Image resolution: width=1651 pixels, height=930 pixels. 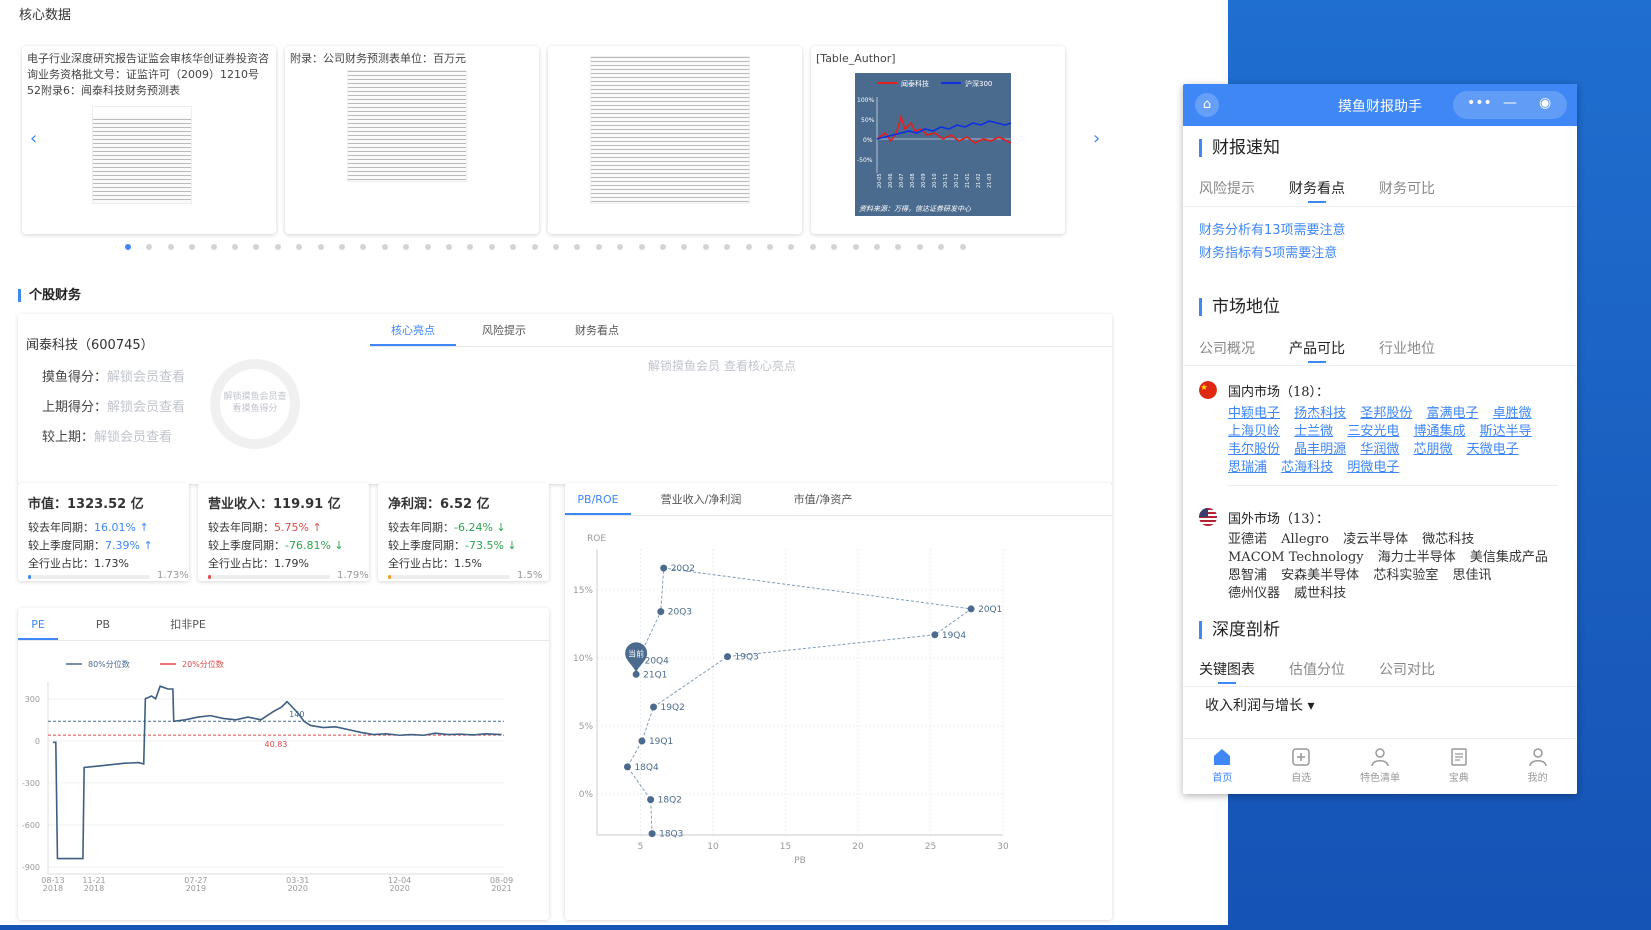 What do you see at coordinates (1373, 467) in the screenshot?
I see `company-name-item: 明微电子` at bounding box center [1373, 467].